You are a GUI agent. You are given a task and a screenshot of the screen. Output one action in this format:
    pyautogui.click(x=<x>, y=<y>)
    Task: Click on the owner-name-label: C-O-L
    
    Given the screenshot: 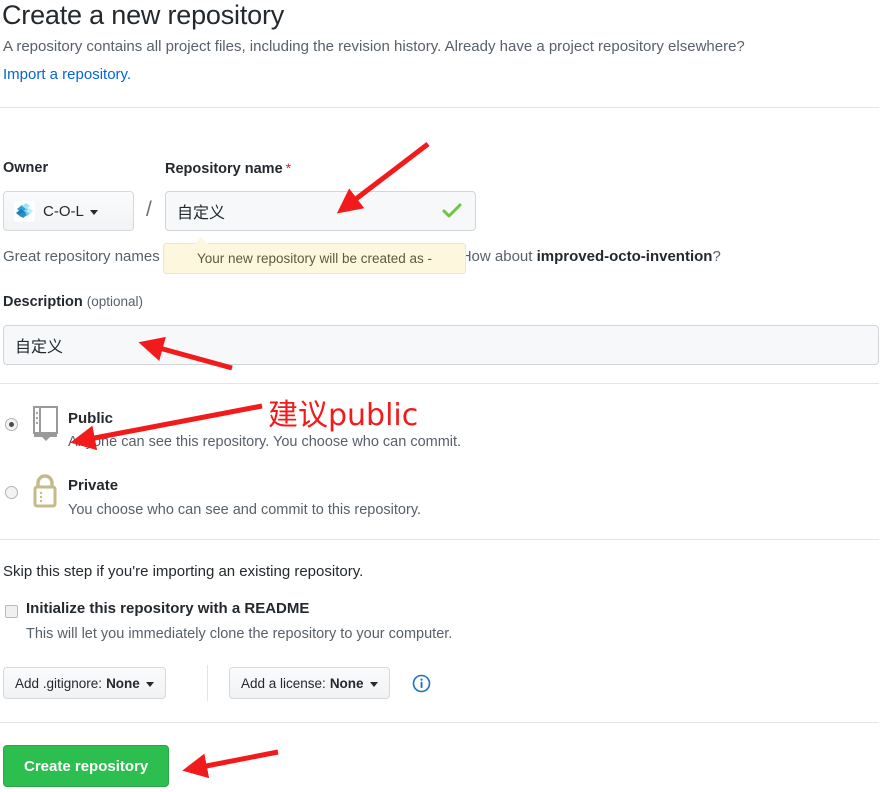 What is the action you would take?
    pyautogui.click(x=63, y=211)
    